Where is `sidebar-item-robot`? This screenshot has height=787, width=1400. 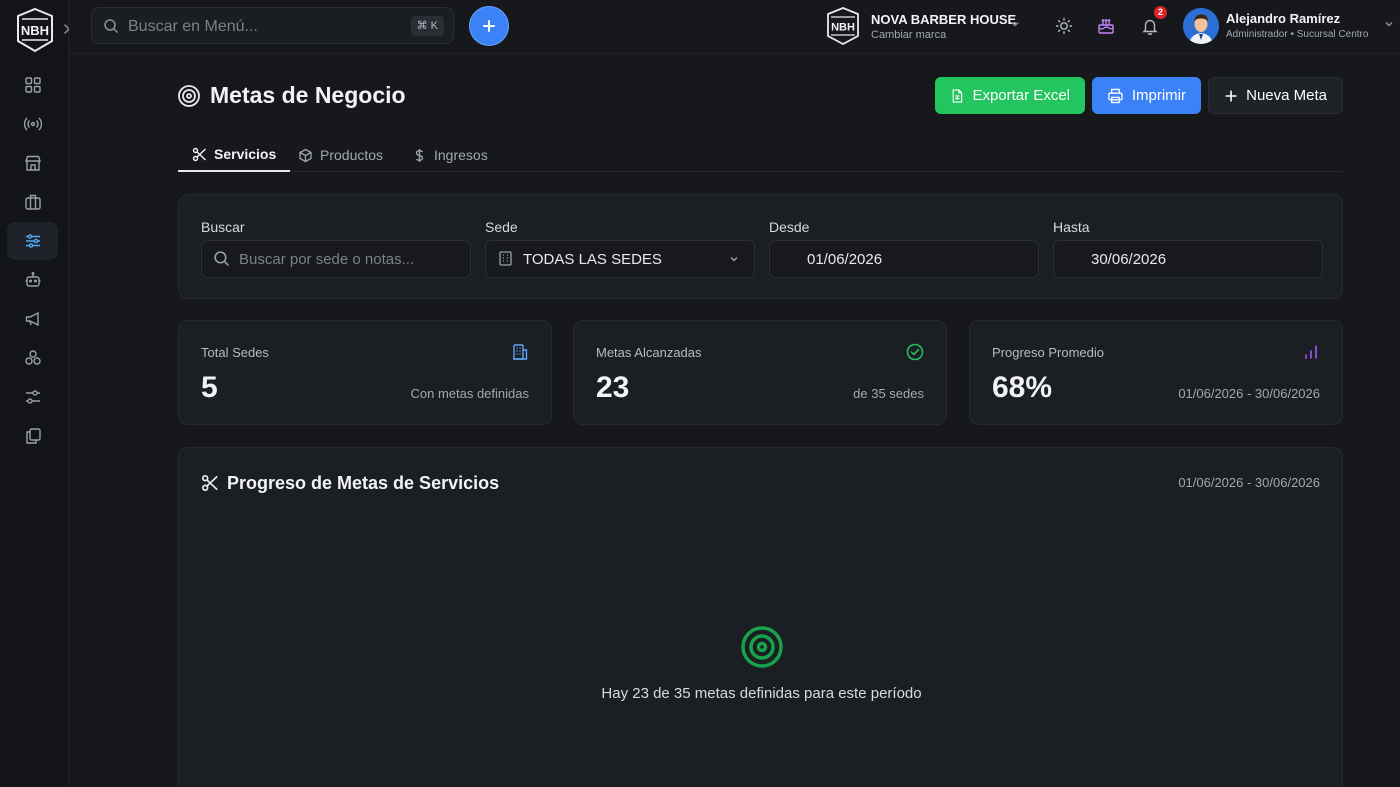 sidebar-item-robot is located at coordinates (32, 280).